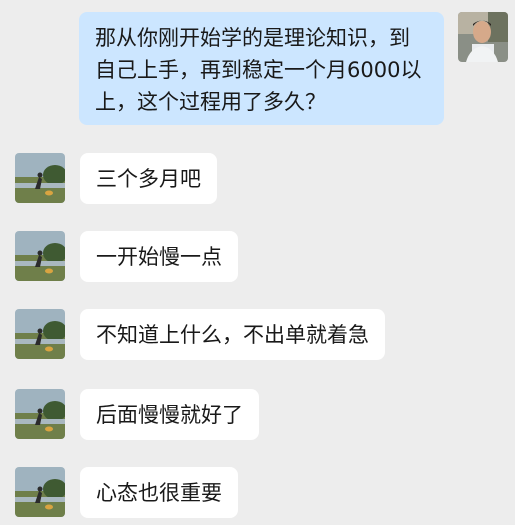 This screenshot has height=525, width=515. I want to click on outgoing-message-line-3: 上，这个过程用了多久？, so click(210, 102).